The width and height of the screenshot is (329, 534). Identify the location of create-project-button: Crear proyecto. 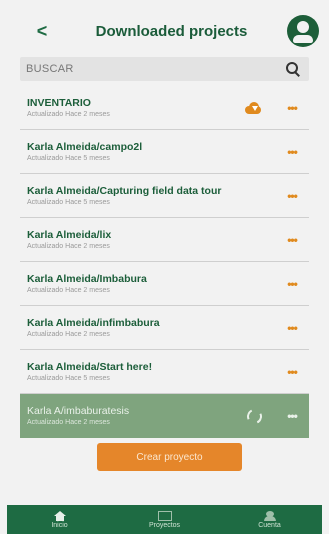
(169, 457).